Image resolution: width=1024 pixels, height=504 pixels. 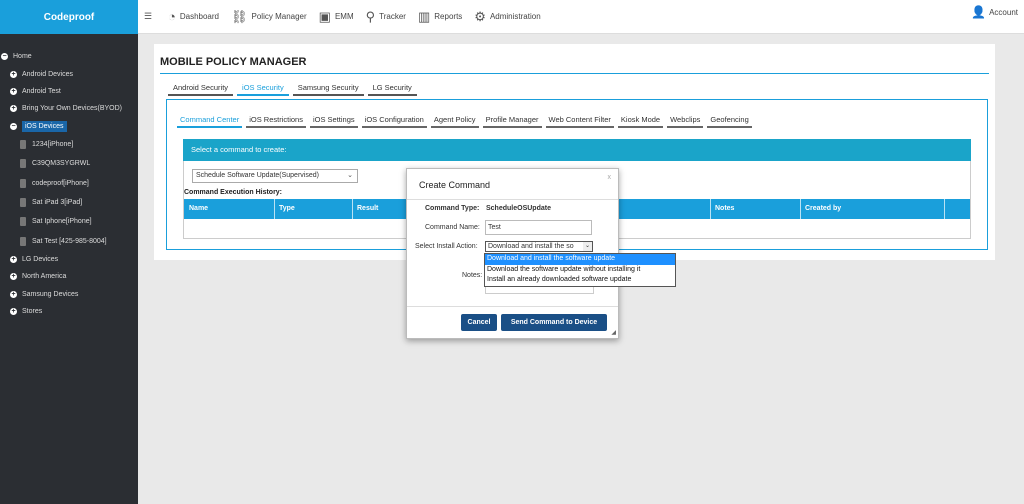 What do you see at coordinates (392, 89) in the screenshot?
I see `tab-lg-security: LG Security` at bounding box center [392, 89].